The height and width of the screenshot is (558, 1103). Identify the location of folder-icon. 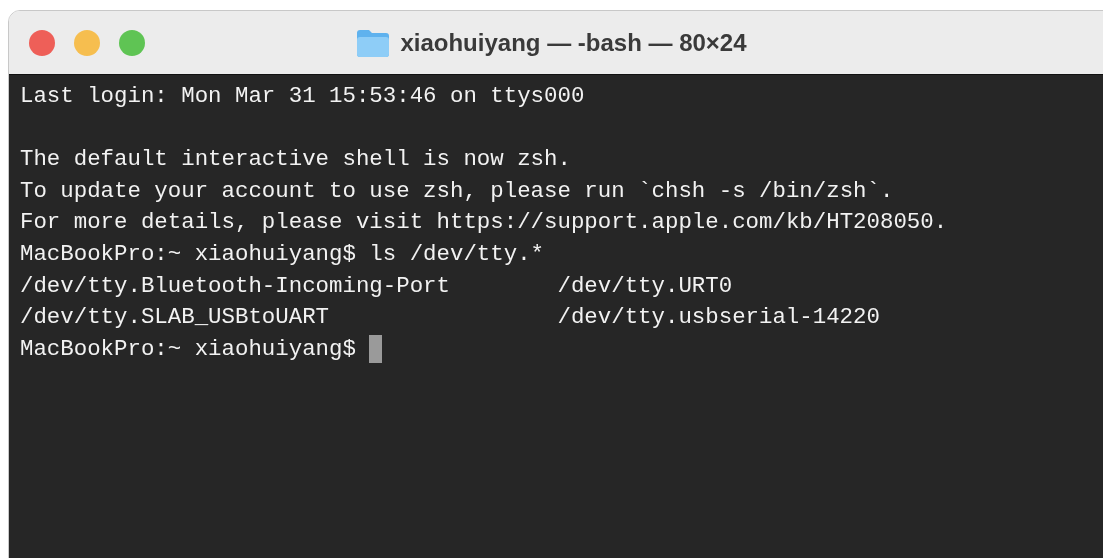
(373, 42).